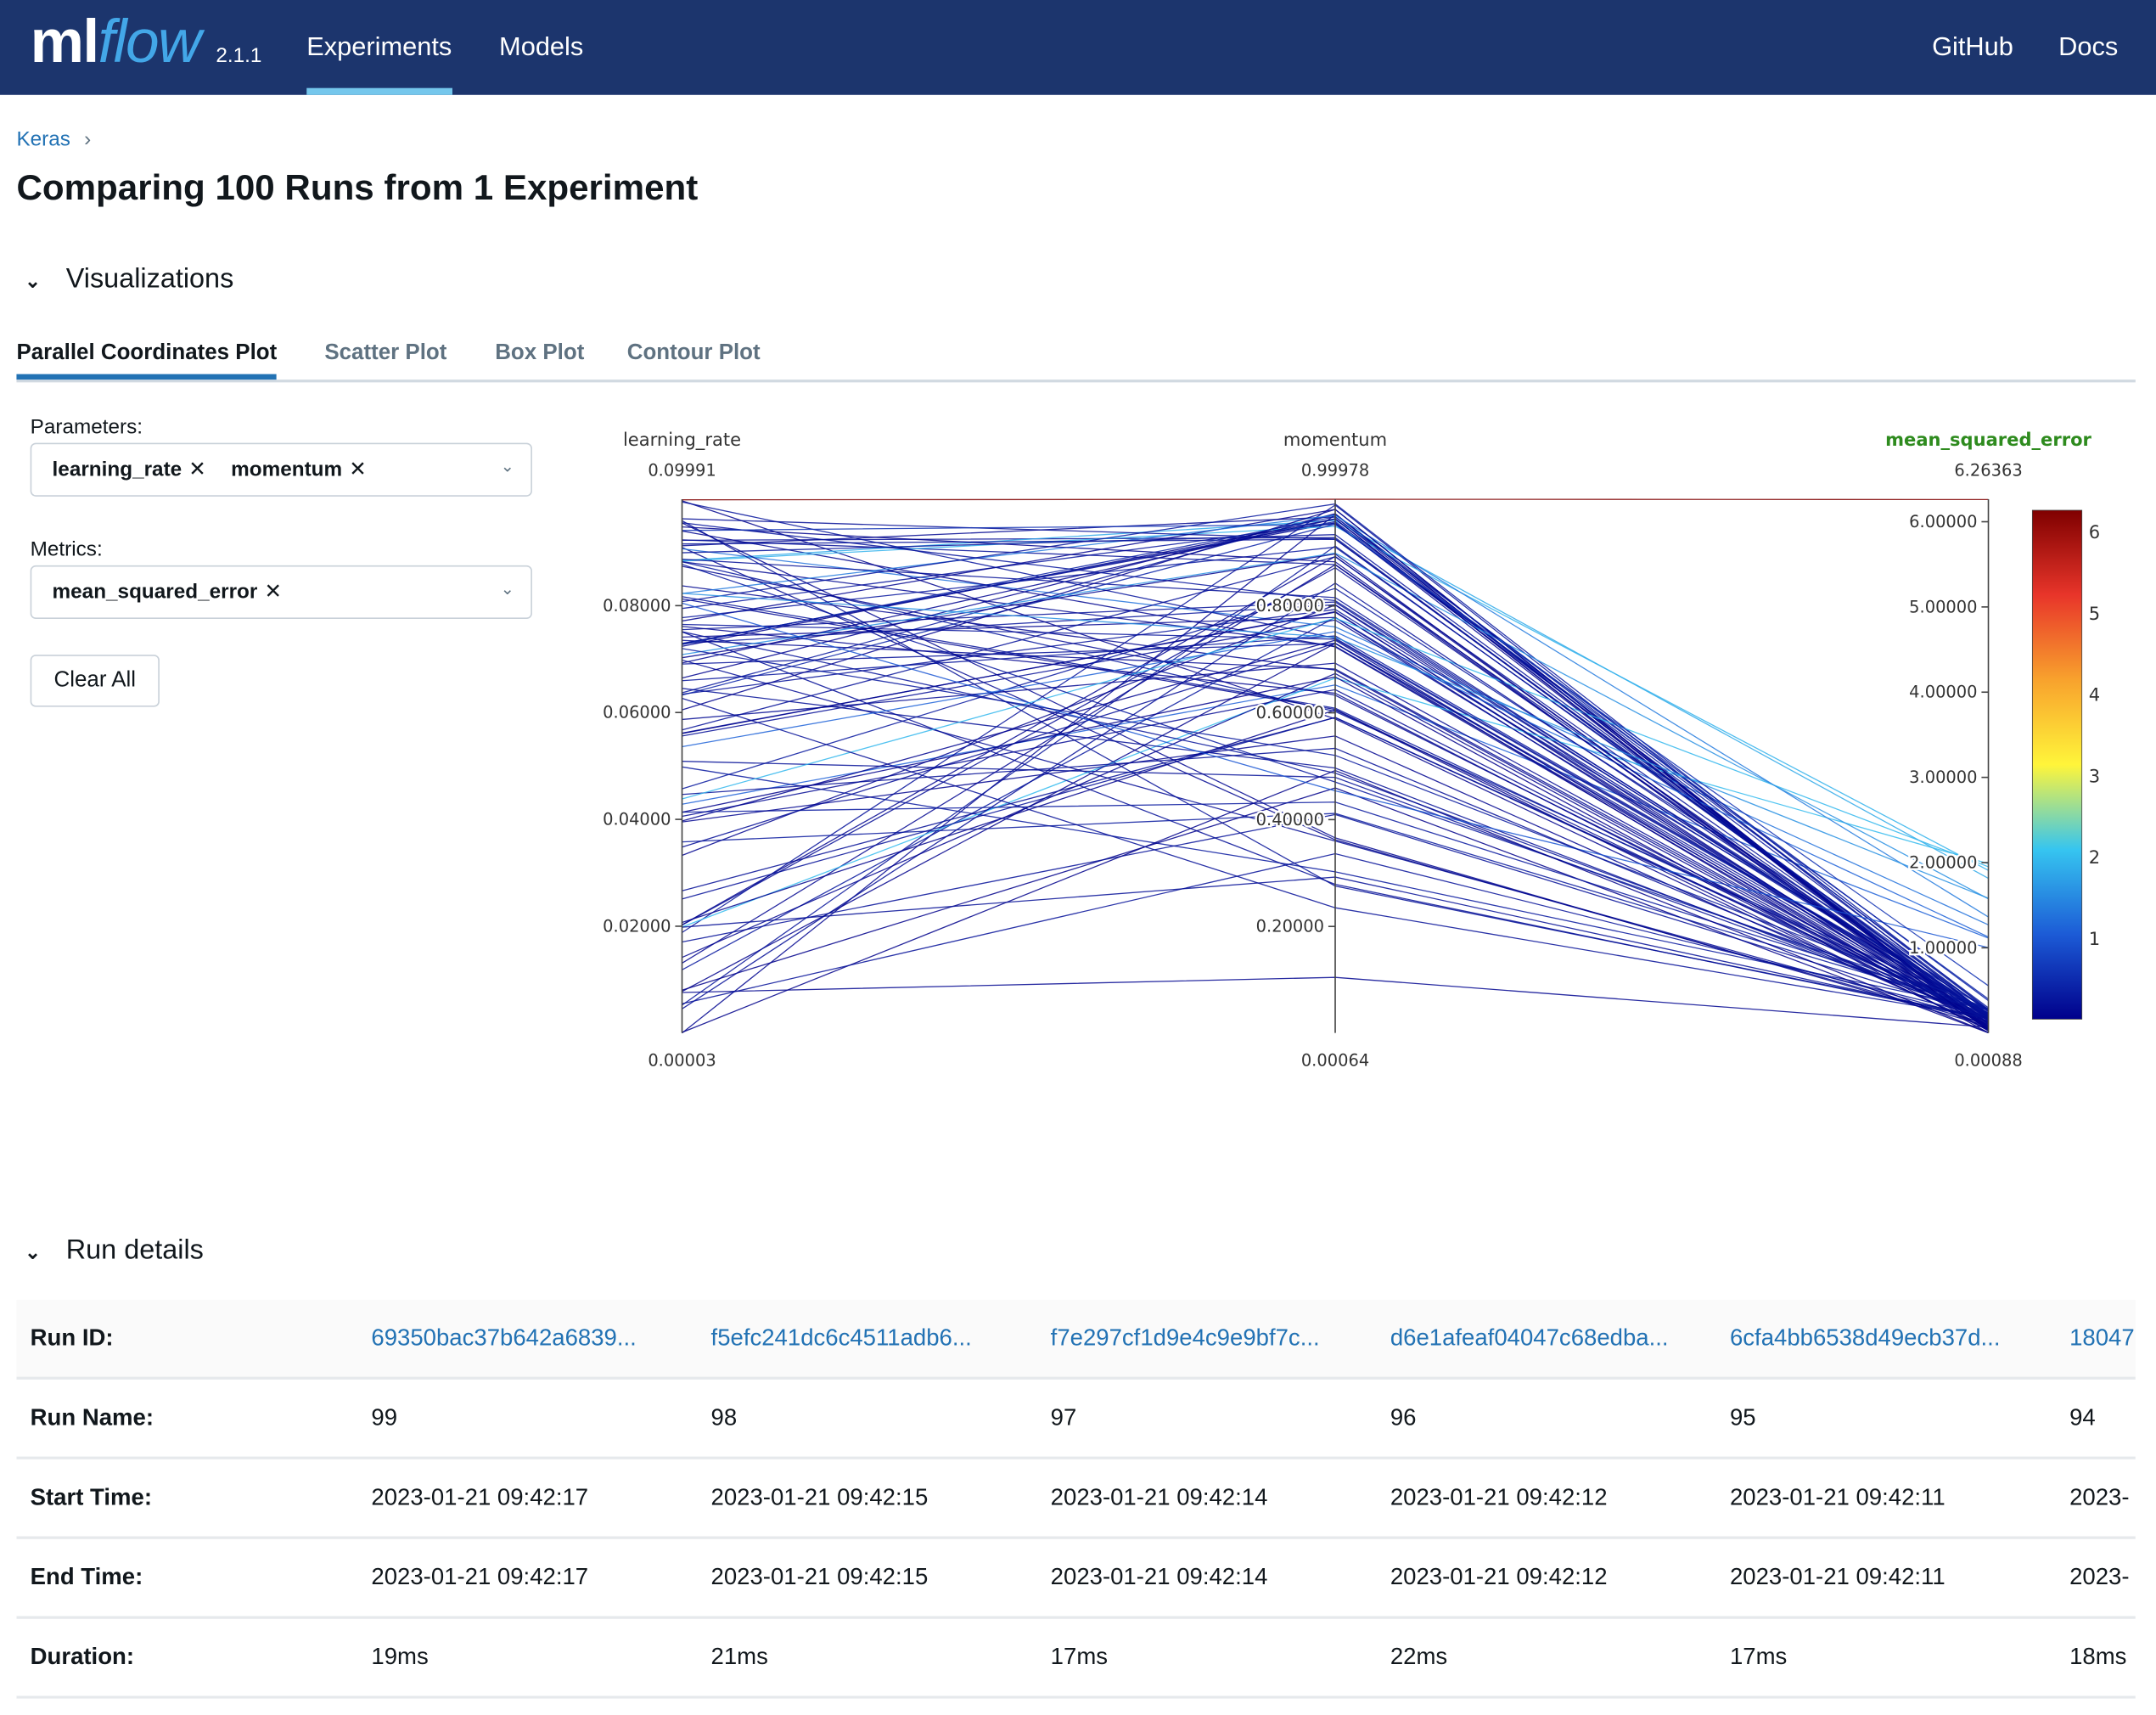  I want to click on row-key: Run Name:, so click(92, 1417).